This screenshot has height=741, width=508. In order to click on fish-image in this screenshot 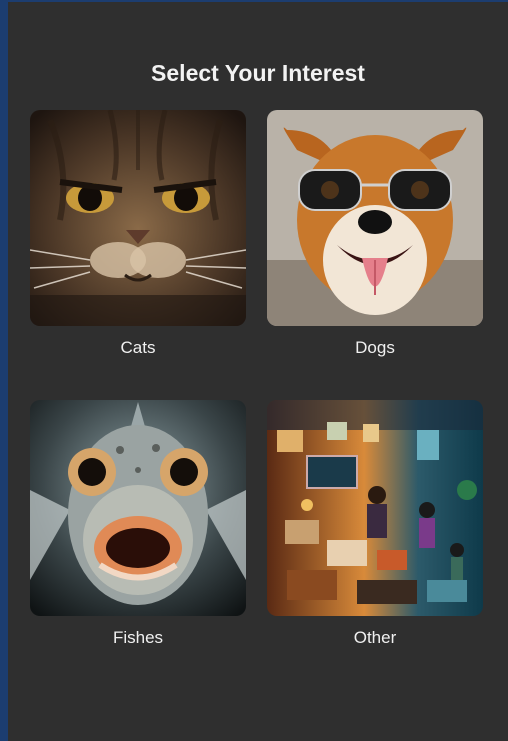, I will do `click(138, 508)`.